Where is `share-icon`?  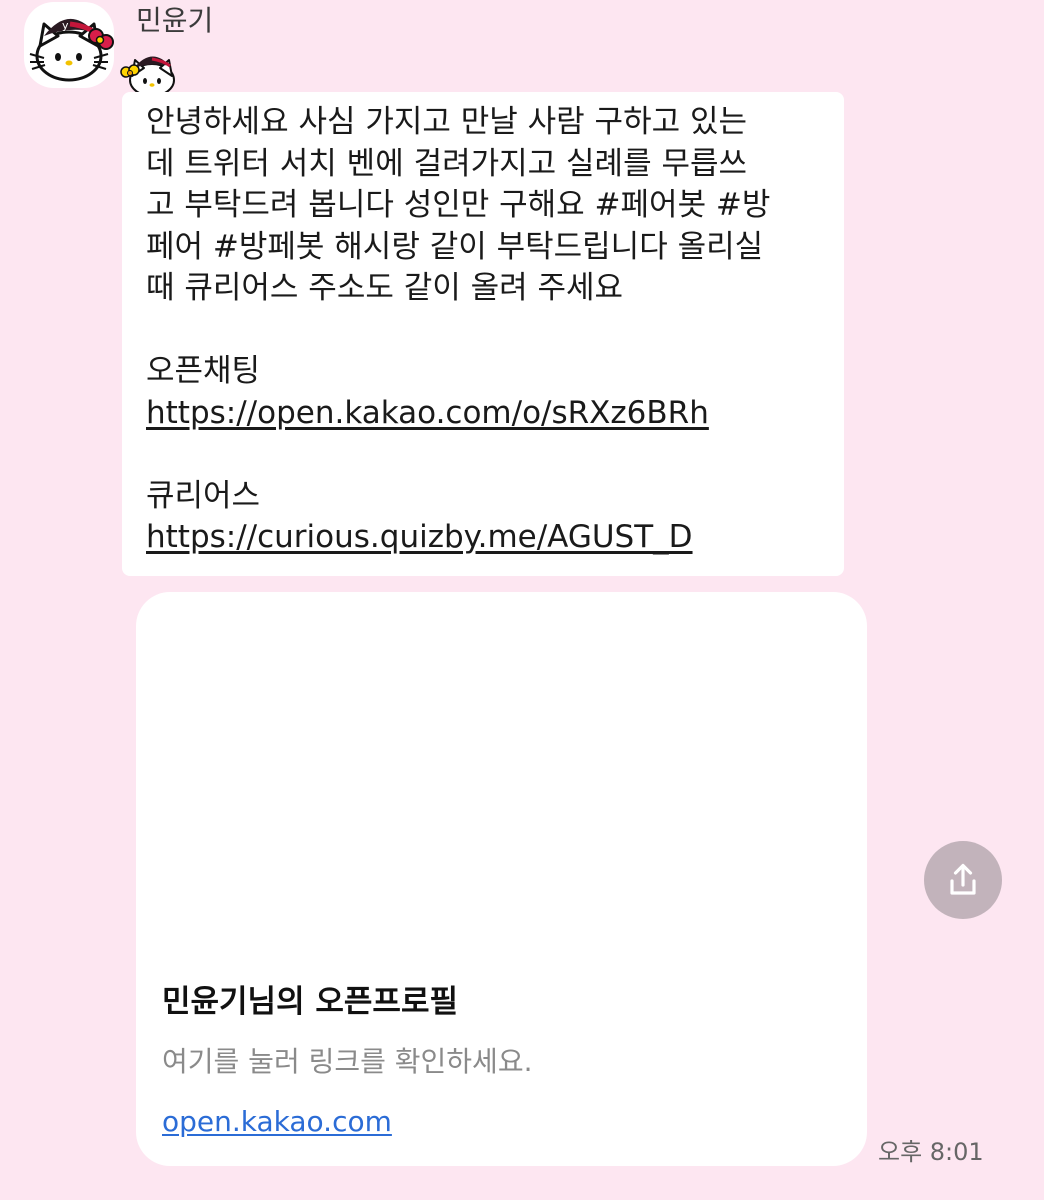 share-icon is located at coordinates (963, 879).